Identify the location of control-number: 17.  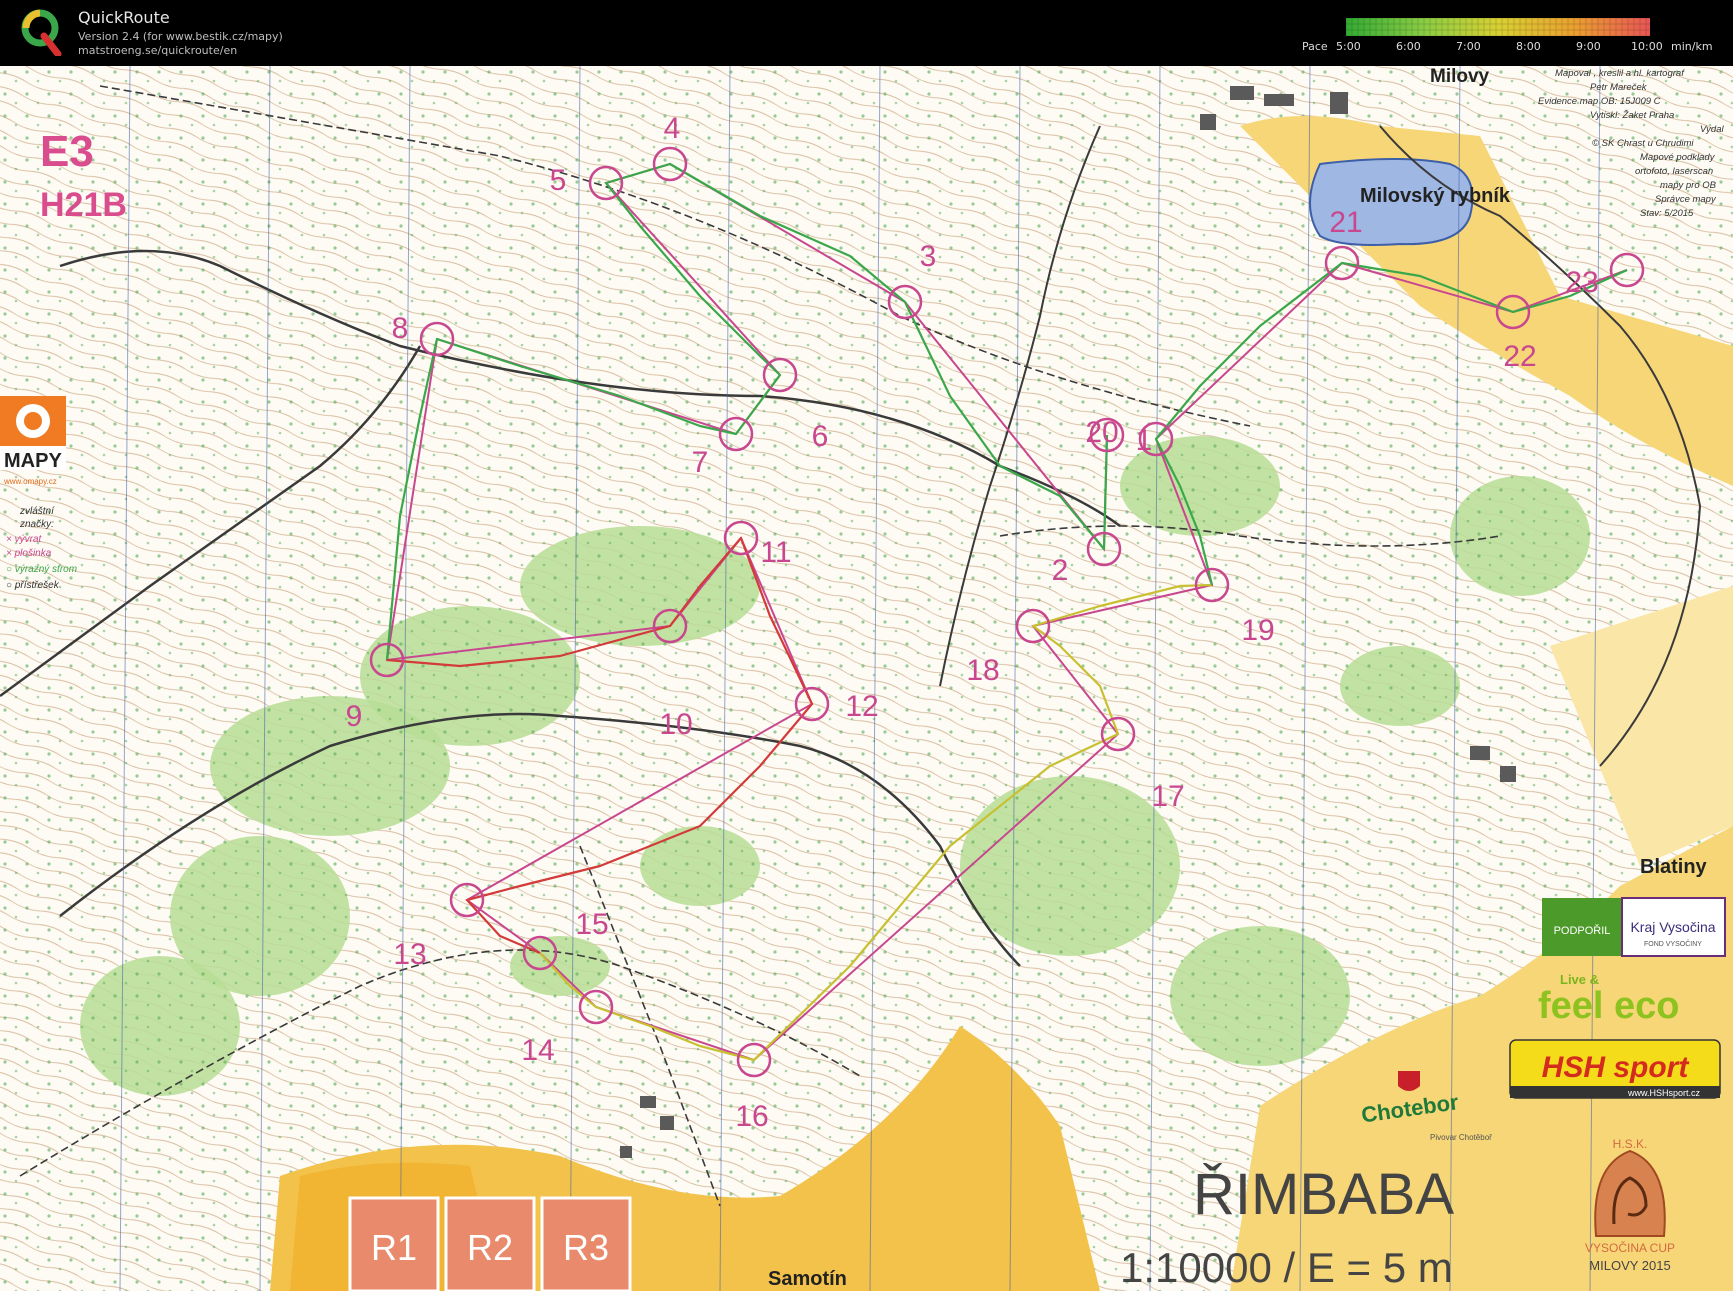
(1167, 796).